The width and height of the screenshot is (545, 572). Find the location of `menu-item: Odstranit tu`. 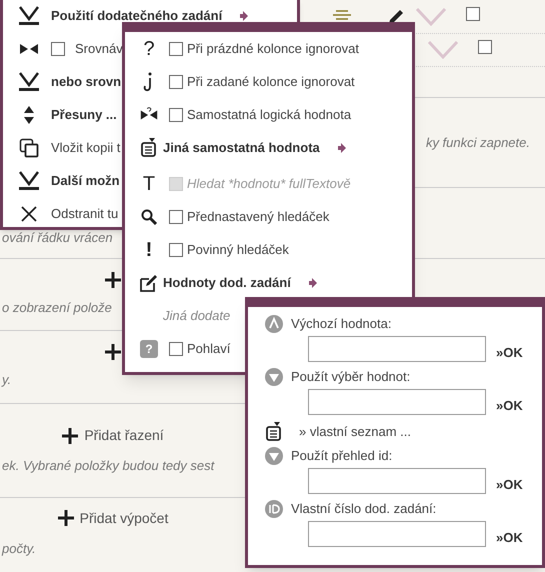

menu-item: Odstranit tu is located at coordinates (84, 214).